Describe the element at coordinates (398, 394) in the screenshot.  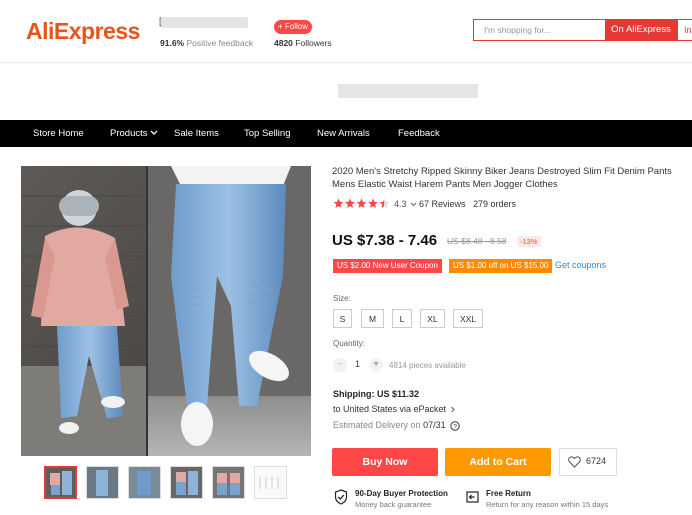
I see `shipping-price: US $11.32` at that location.